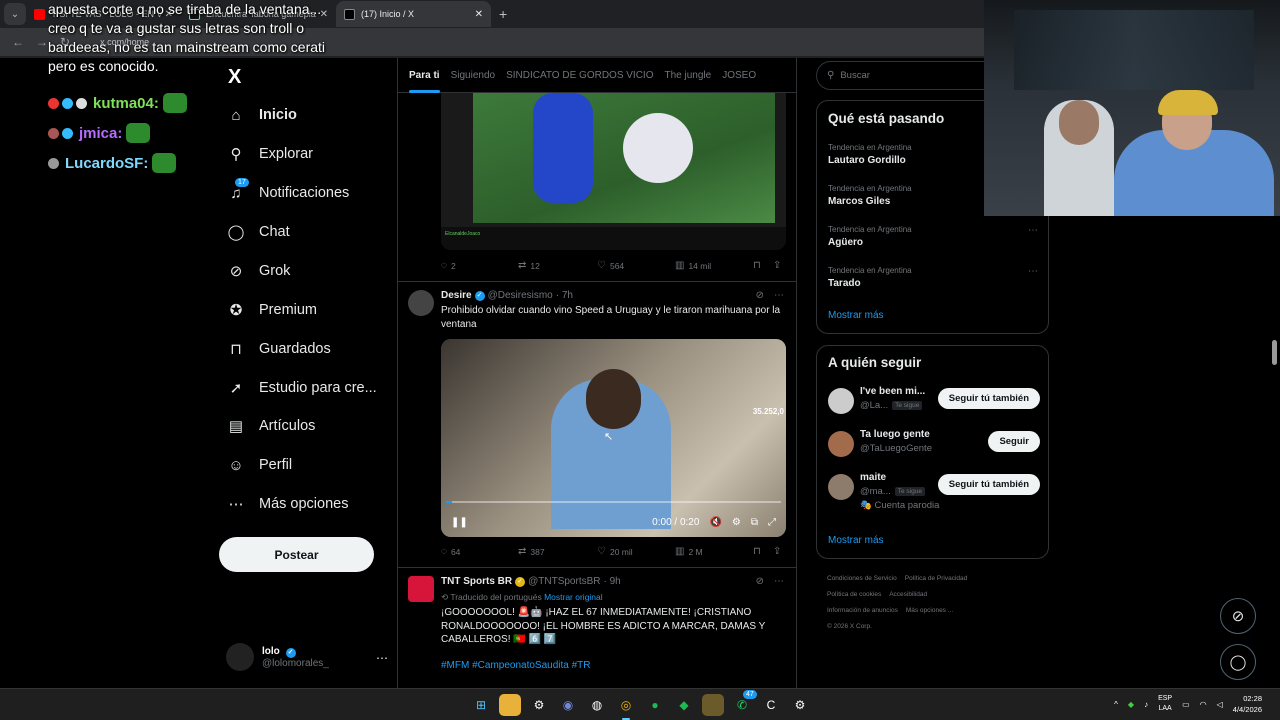  I want to click on sidebar-item-guardados: ⊓ Guardados, so click(278, 349).